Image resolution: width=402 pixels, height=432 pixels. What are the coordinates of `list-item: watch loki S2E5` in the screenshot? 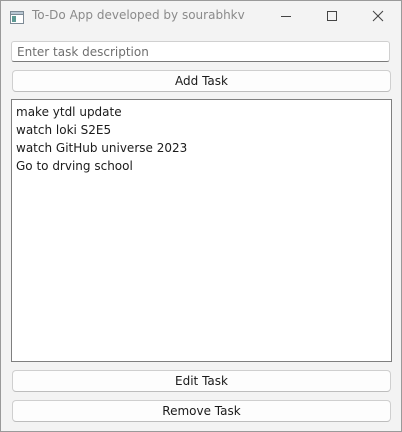 It's located at (201, 130).